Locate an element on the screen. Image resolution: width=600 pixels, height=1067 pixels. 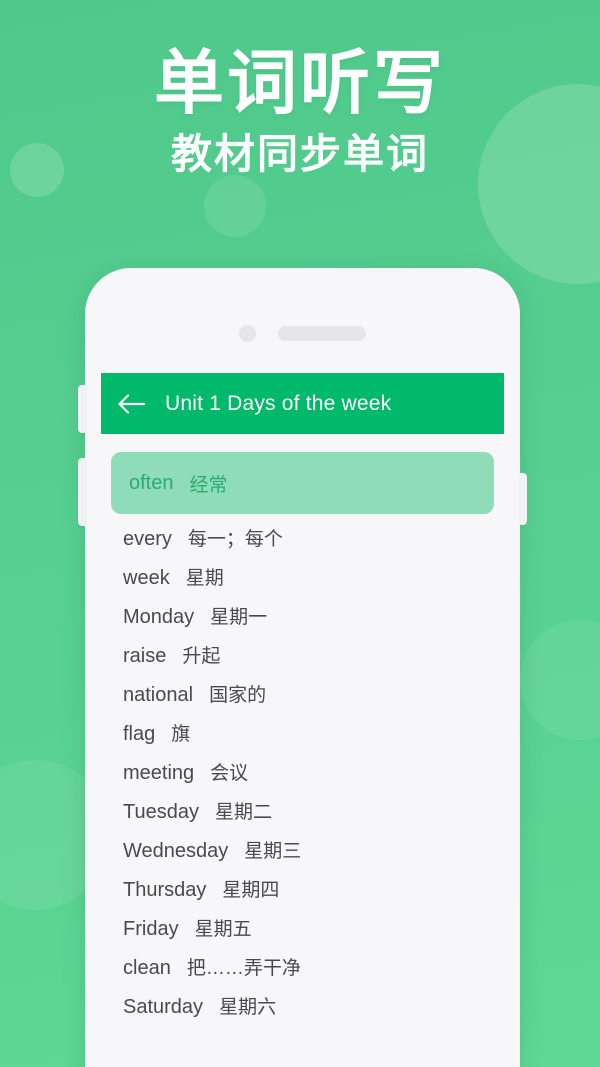
word-meaning: 星期六 is located at coordinates (248, 1007).